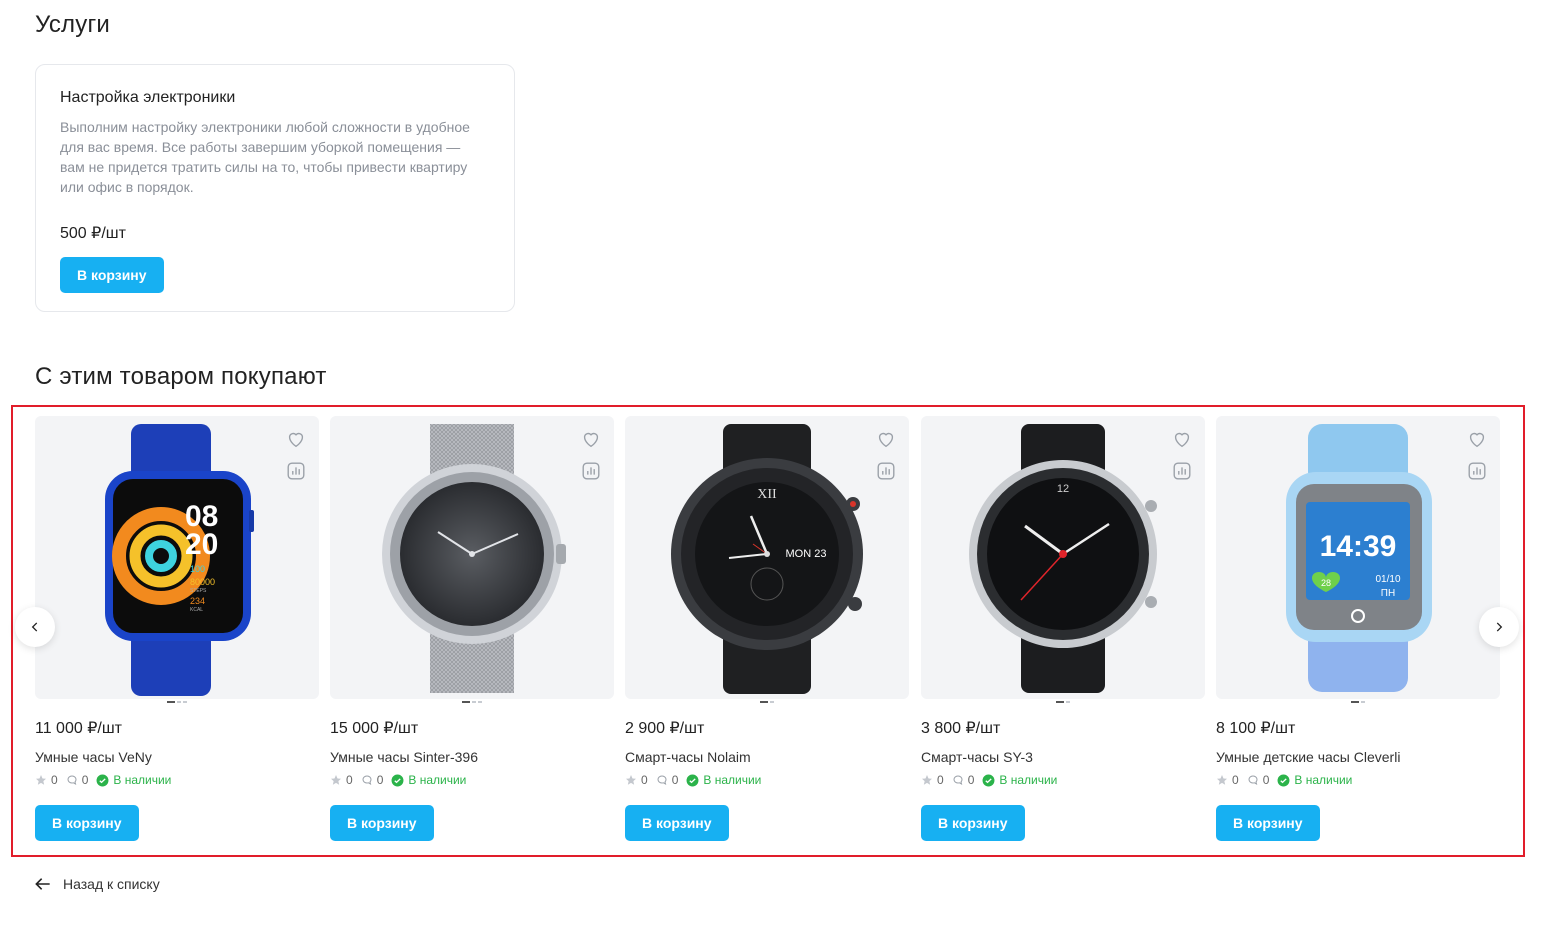  What do you see at coordinates (93, 757) in the screenshot?
I see `product-name: Умные часы VeNy` at bounding box center [93, 757].